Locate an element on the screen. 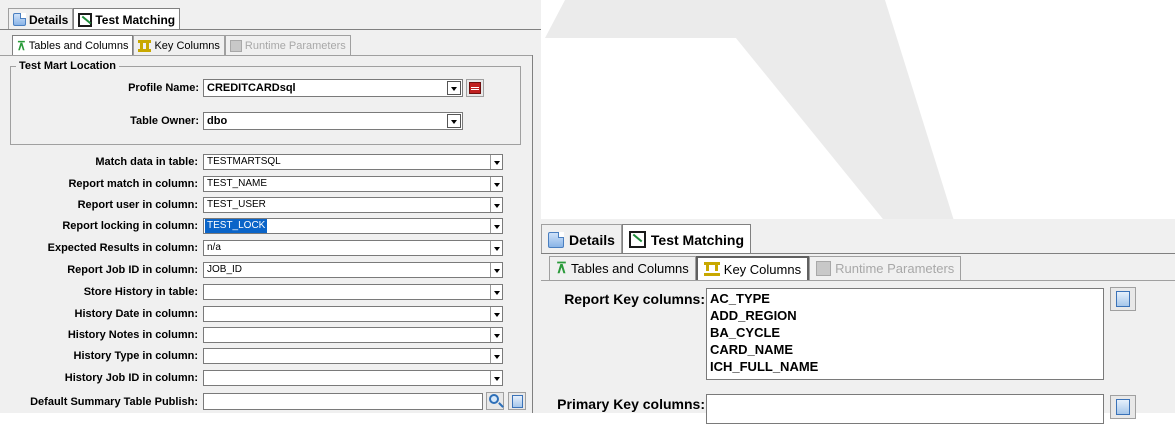  list-item: ICH_FULL_NAME is located at coordinates (905, 366).